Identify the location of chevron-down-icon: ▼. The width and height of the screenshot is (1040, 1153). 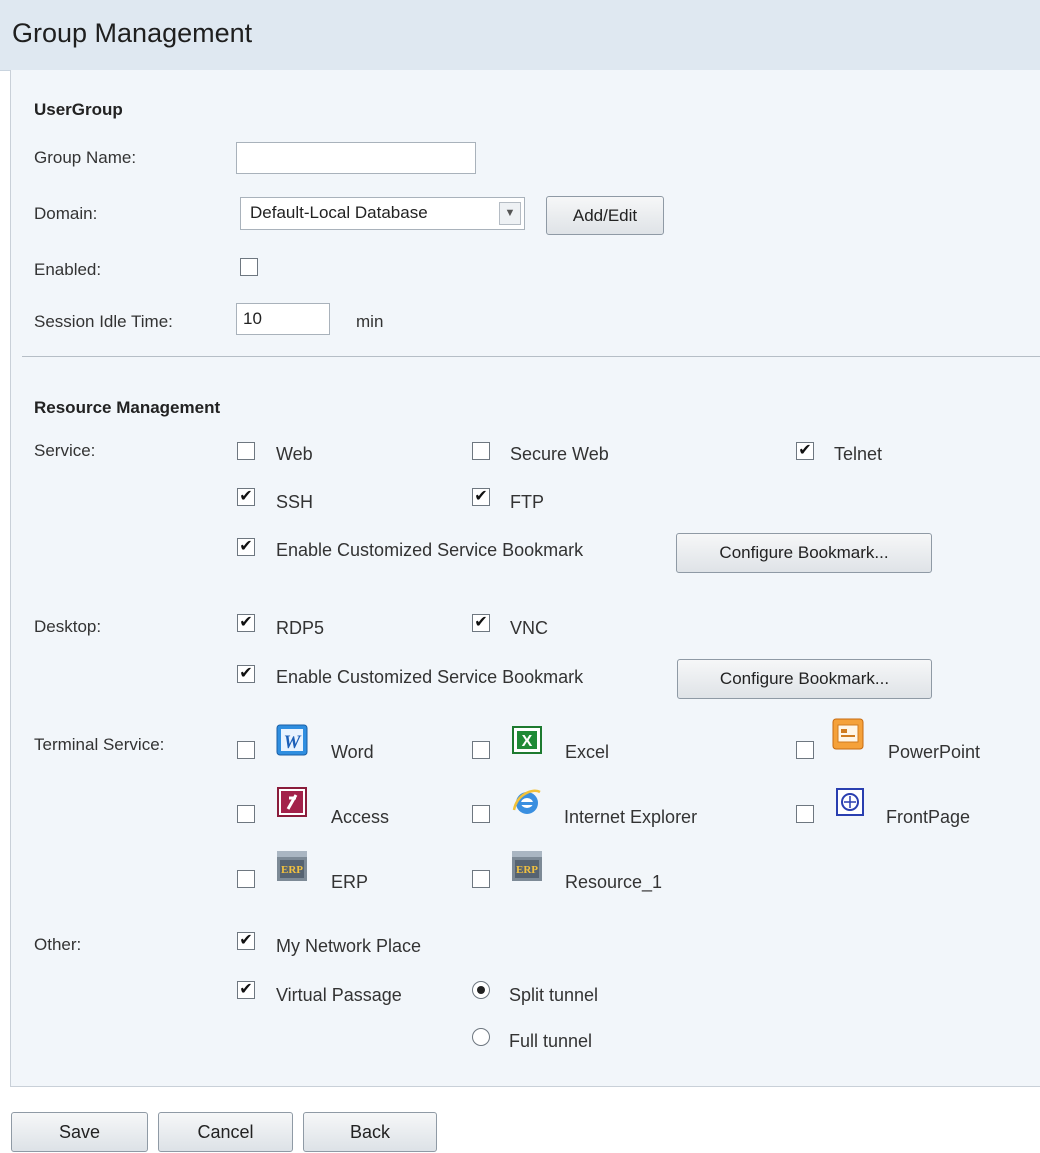
(510, 213).